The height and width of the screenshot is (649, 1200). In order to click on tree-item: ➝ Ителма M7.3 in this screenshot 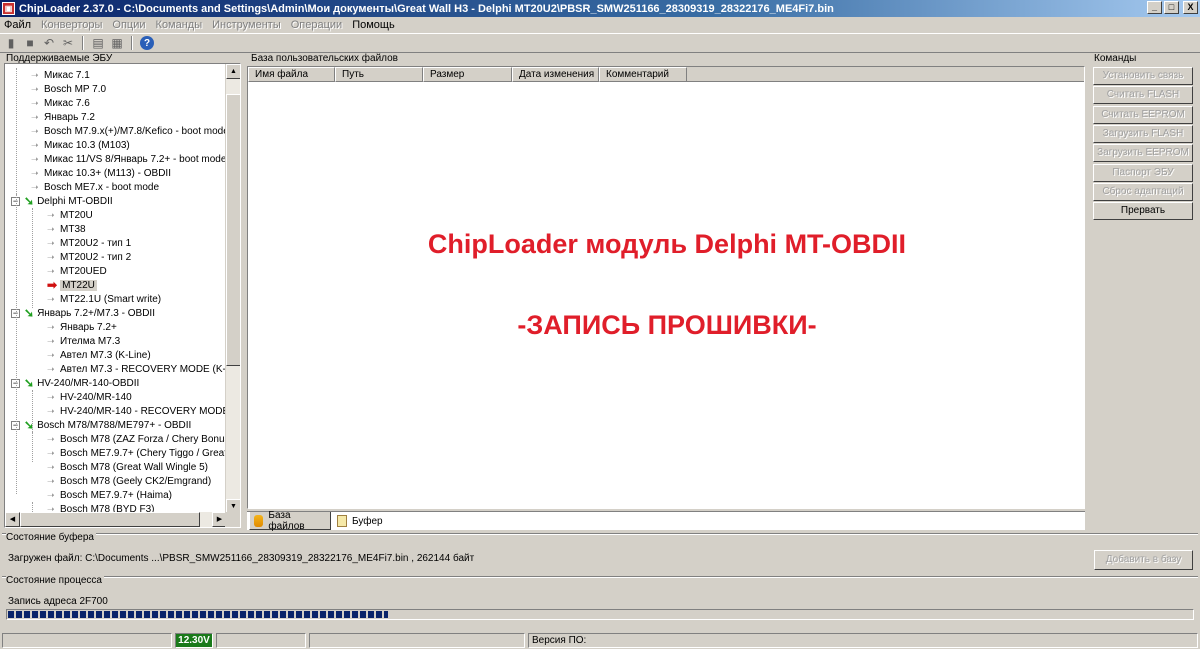, I will do `click(83, 341)`.